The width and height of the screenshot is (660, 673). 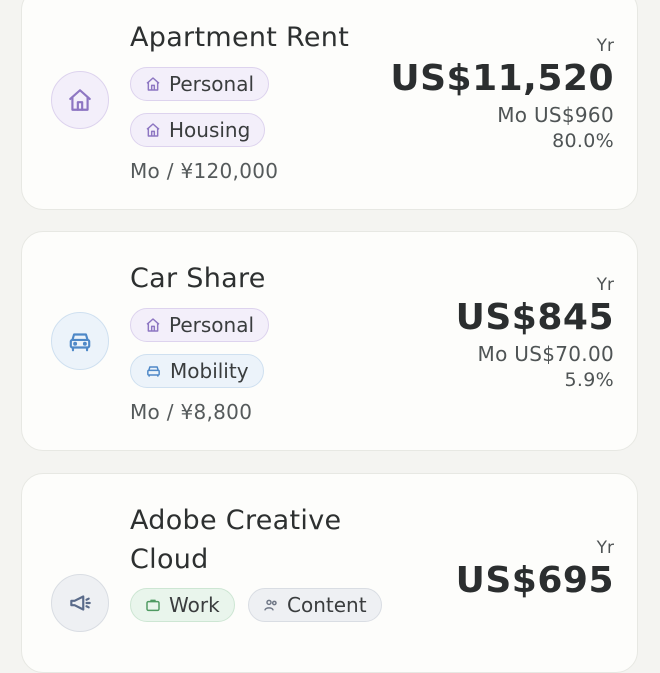 I want to click on people-icon, so click(x=270, y=605).